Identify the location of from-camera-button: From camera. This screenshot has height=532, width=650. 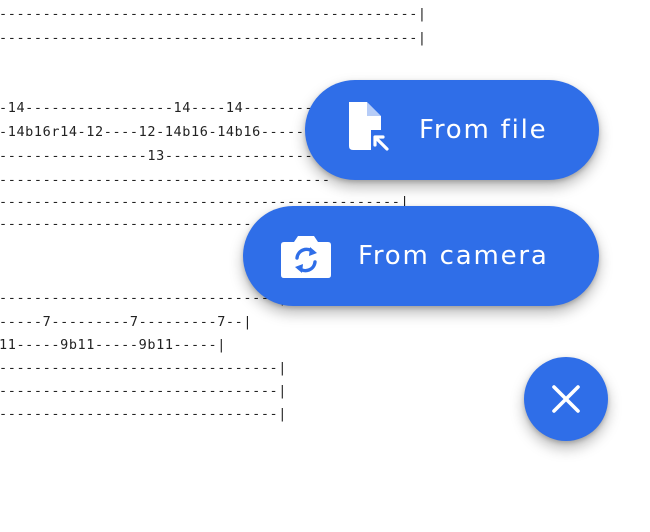
(421, 256).